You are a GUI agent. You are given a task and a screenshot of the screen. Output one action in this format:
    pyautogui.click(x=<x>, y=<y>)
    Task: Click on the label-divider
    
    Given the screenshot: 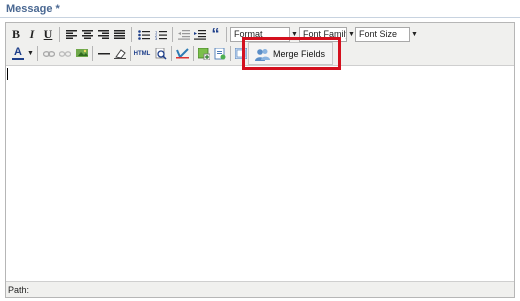 What is the action you would take?
    pyautogui.click(x=260, y=17)
    